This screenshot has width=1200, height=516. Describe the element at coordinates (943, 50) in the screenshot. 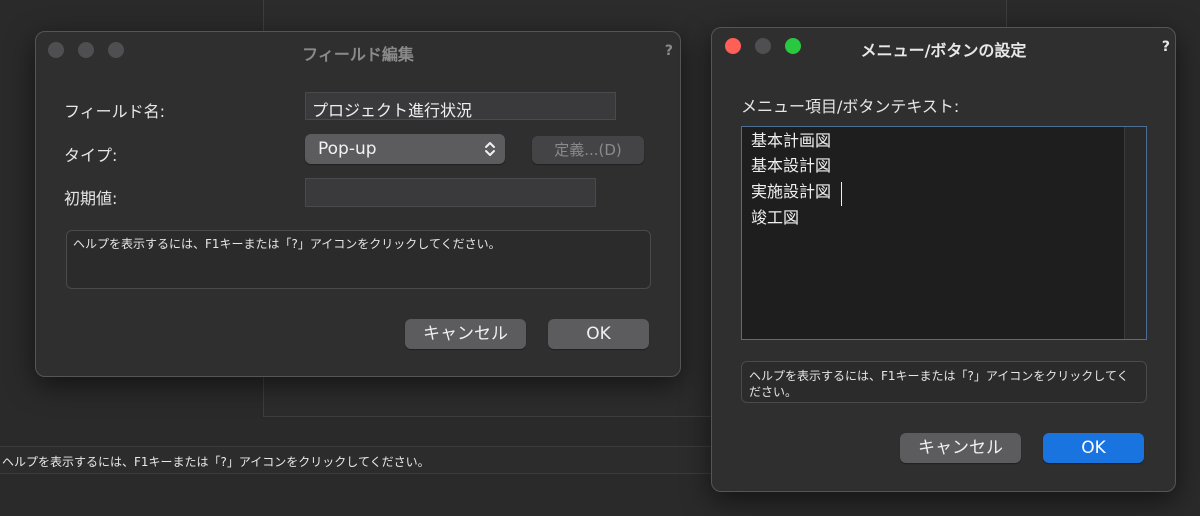

I see `menu-dialog-title: メニュー/ボタンの設定` at that location.